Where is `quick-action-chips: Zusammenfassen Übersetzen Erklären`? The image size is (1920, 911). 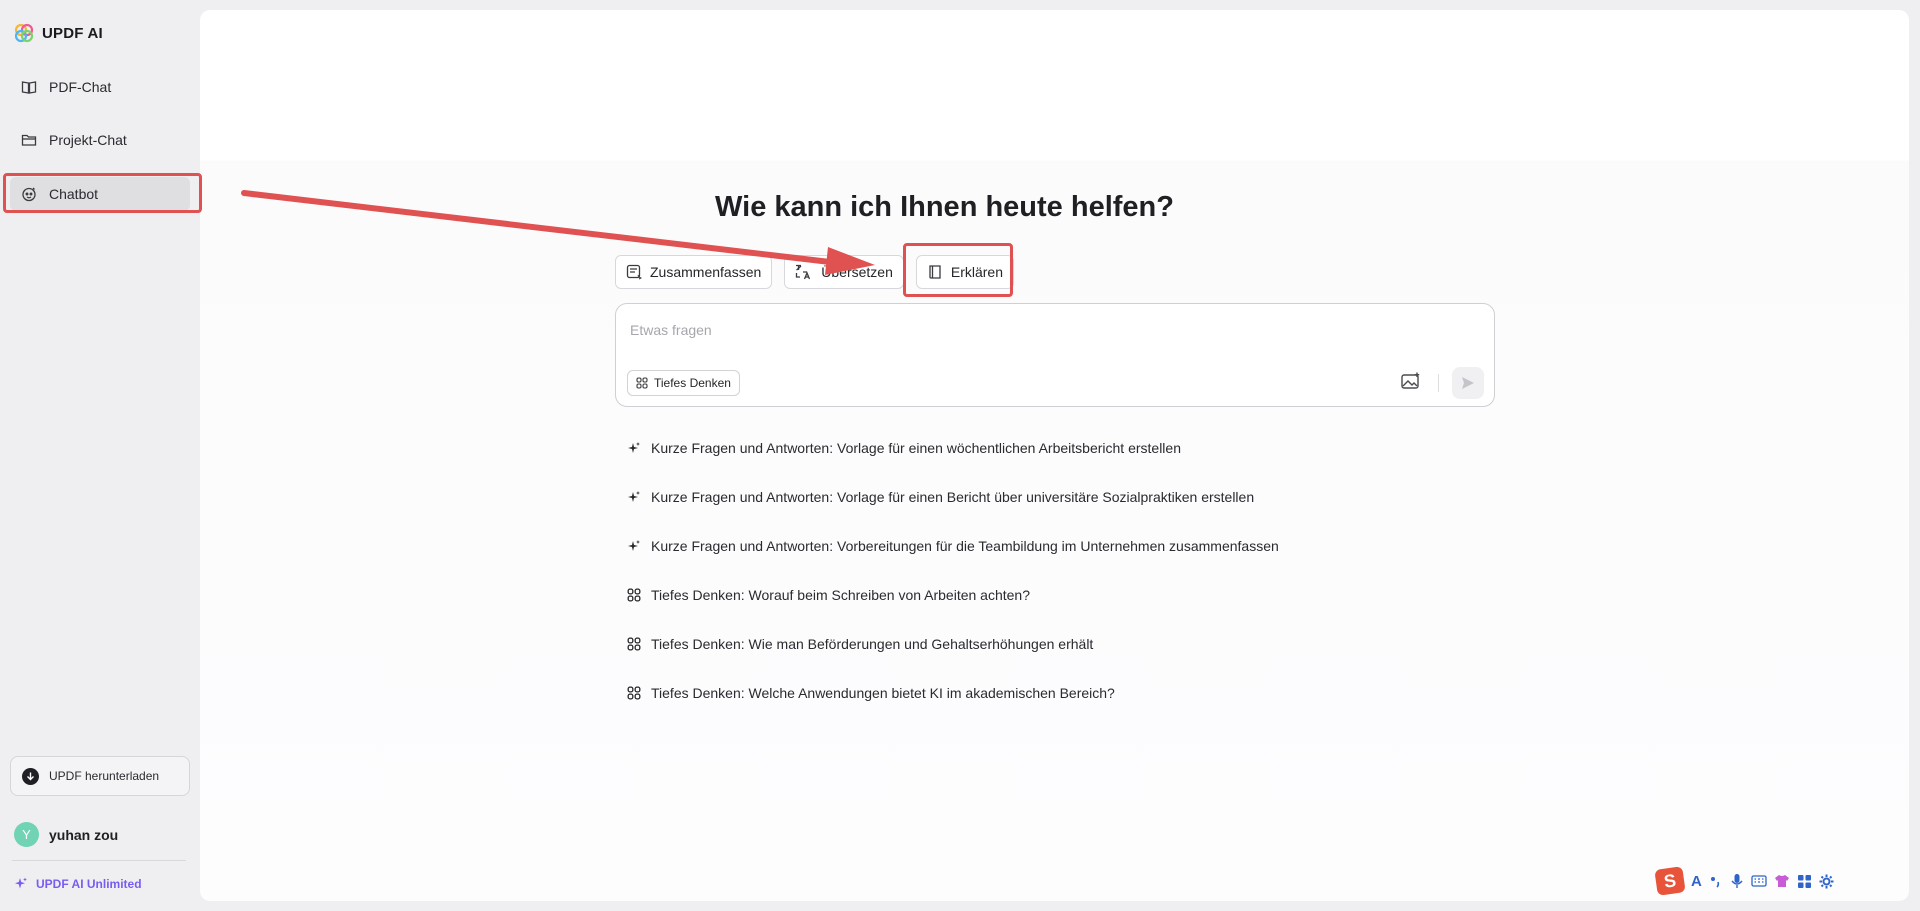
quick-action-chips: Zusammenfassen Übersetzen Erklären is located at coordinates (815, 272).